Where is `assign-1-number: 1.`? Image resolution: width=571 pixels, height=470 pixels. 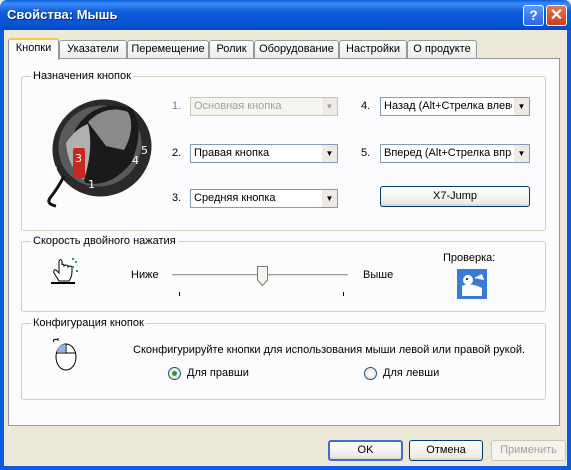 assign-1-number: 1. is located at coordinates (177, 106).